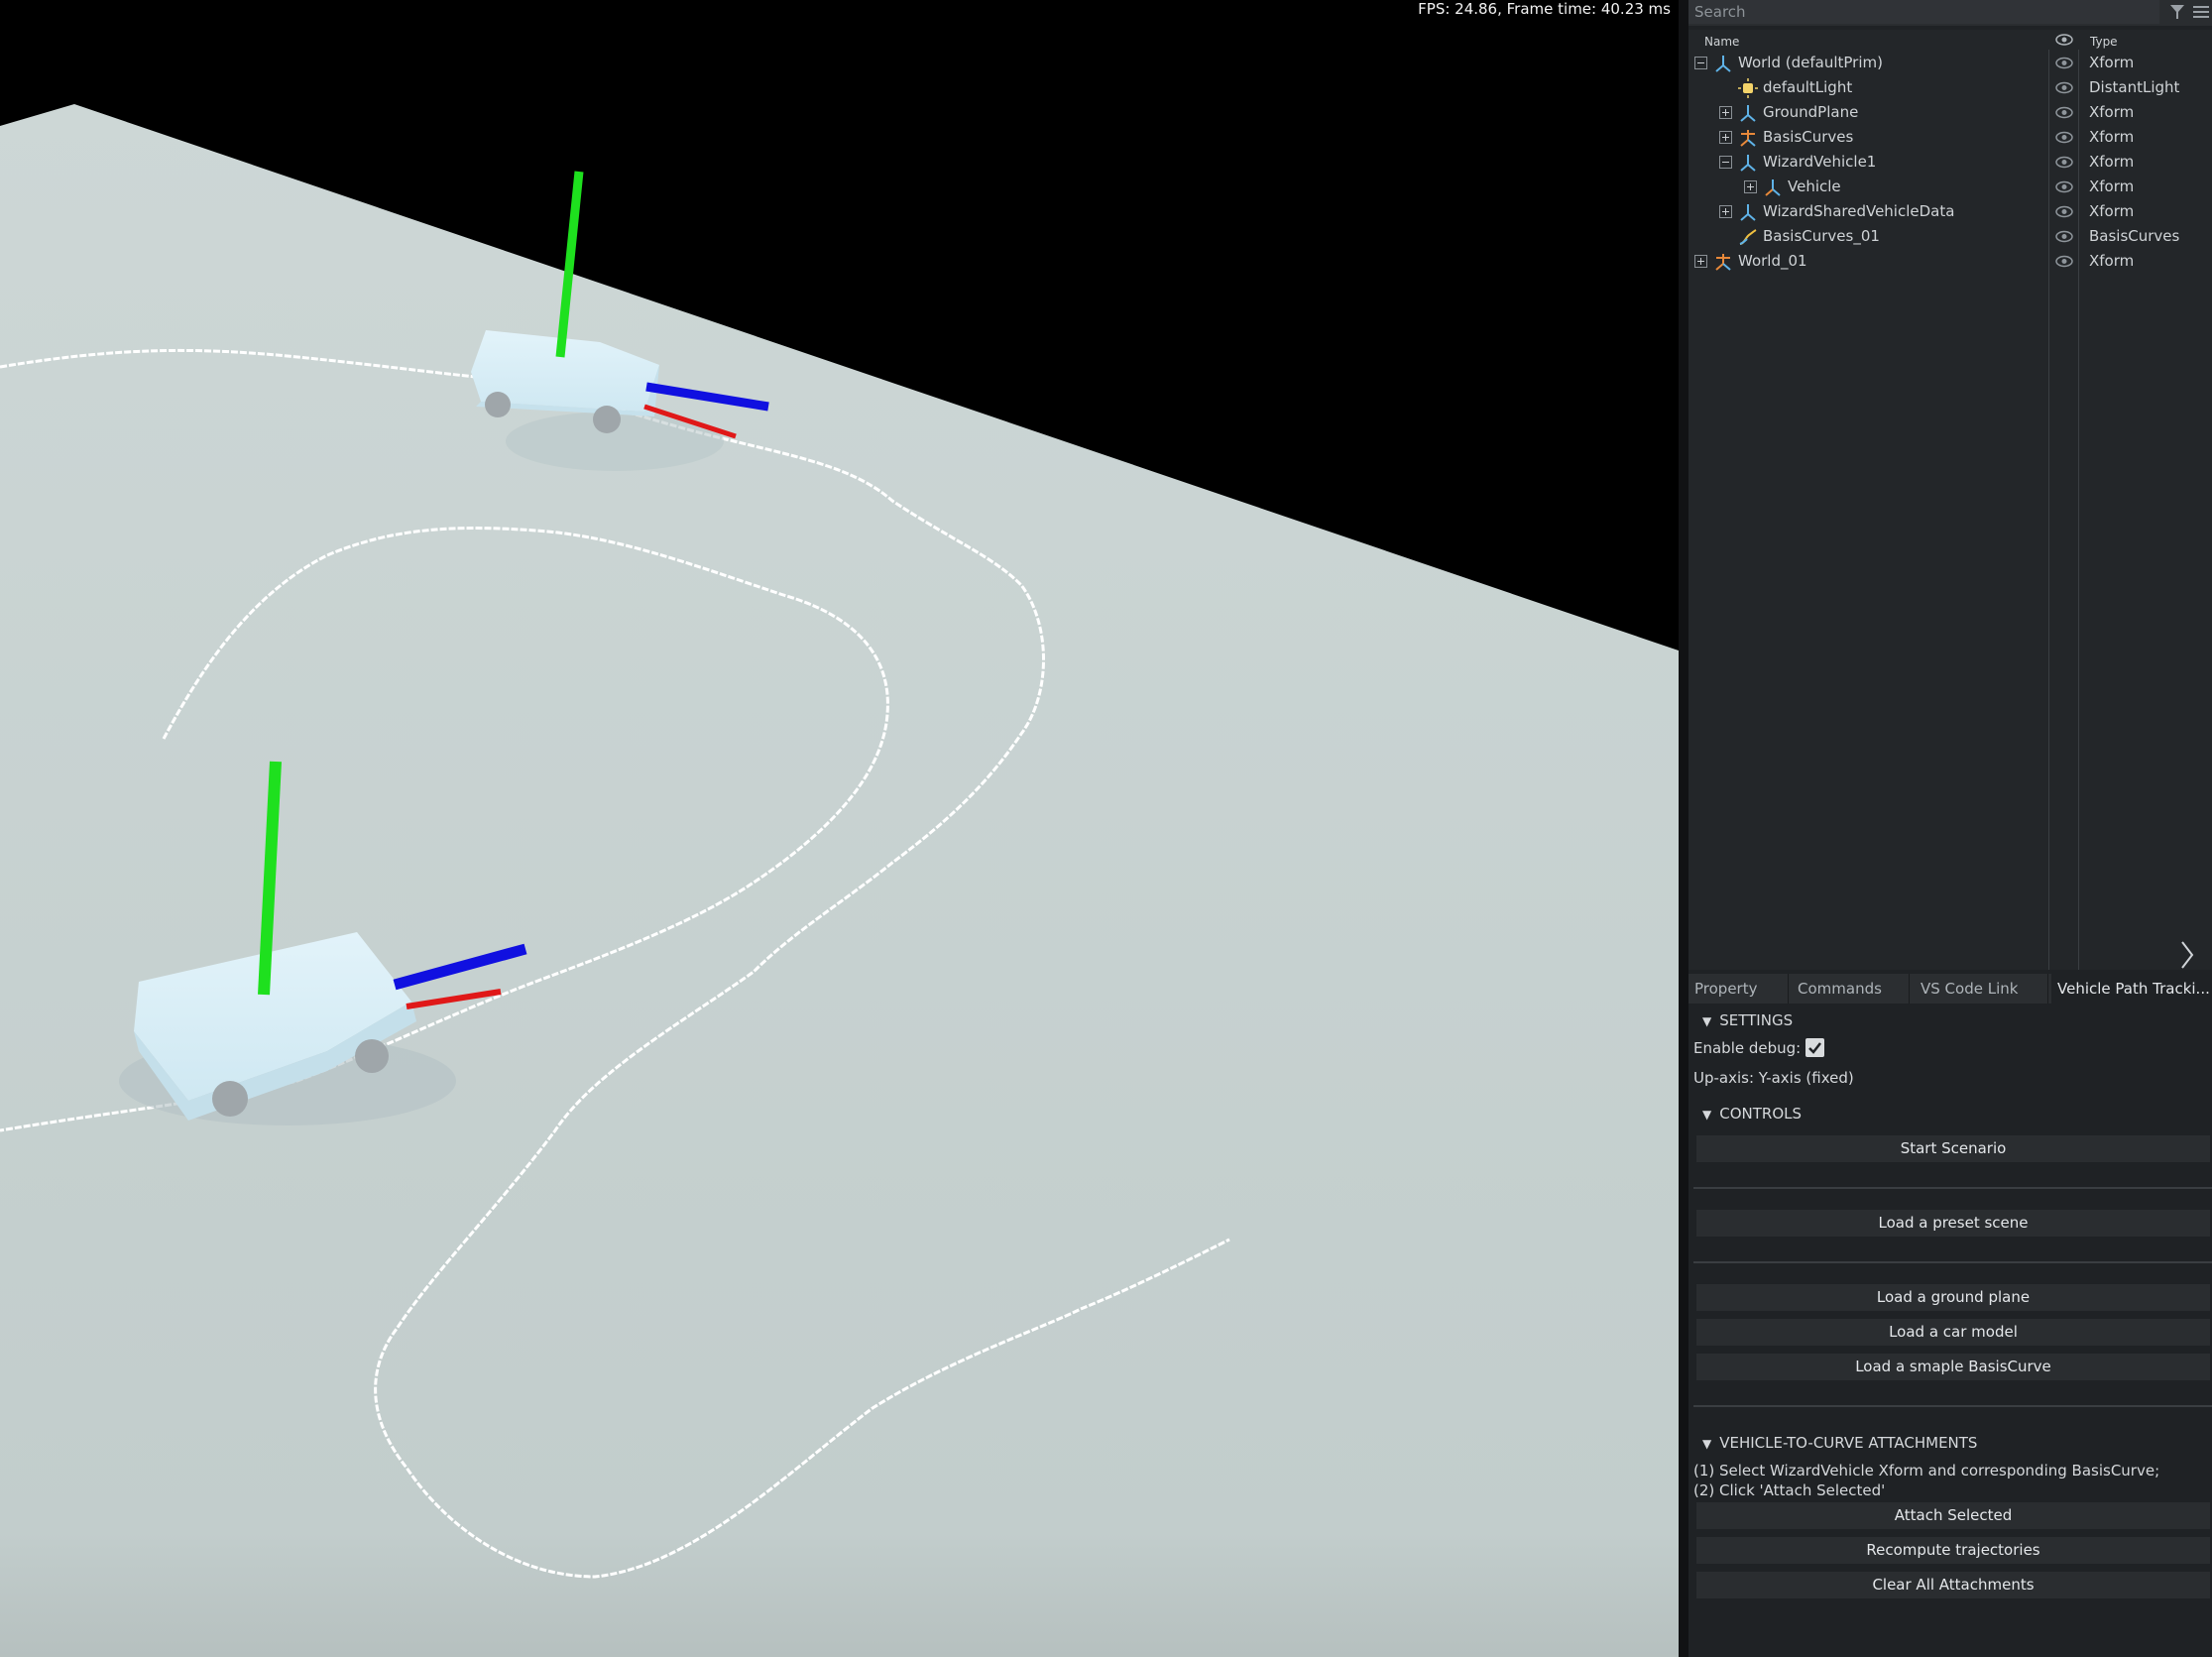 This screenshot has width=2212, height=1657. What do you see at coordinates (1738, 989) in the screenshot?
I see `tab-property: Property` at bounding box center [1738, 989].